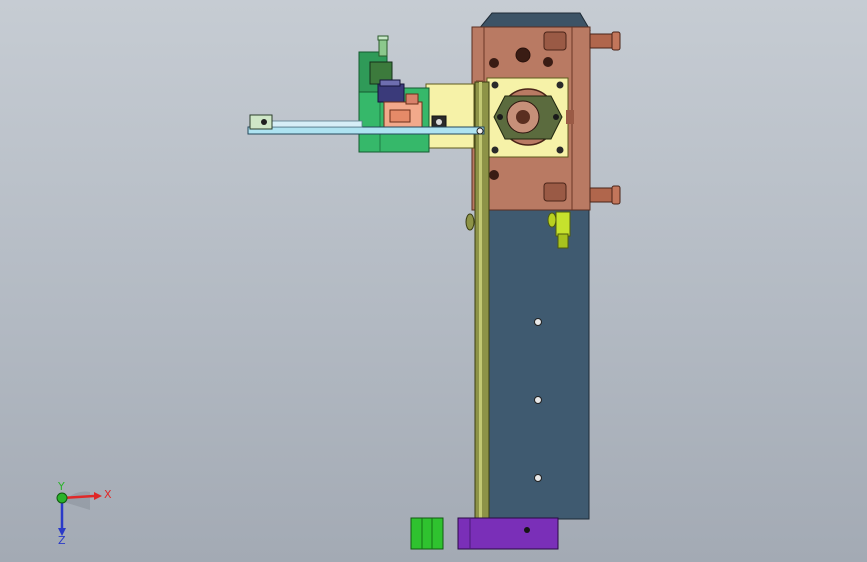  What do you see at coordinates (383, 38) in the screenshot?
I see `cylinder-rod-tip` at bounding box center [383, 38].